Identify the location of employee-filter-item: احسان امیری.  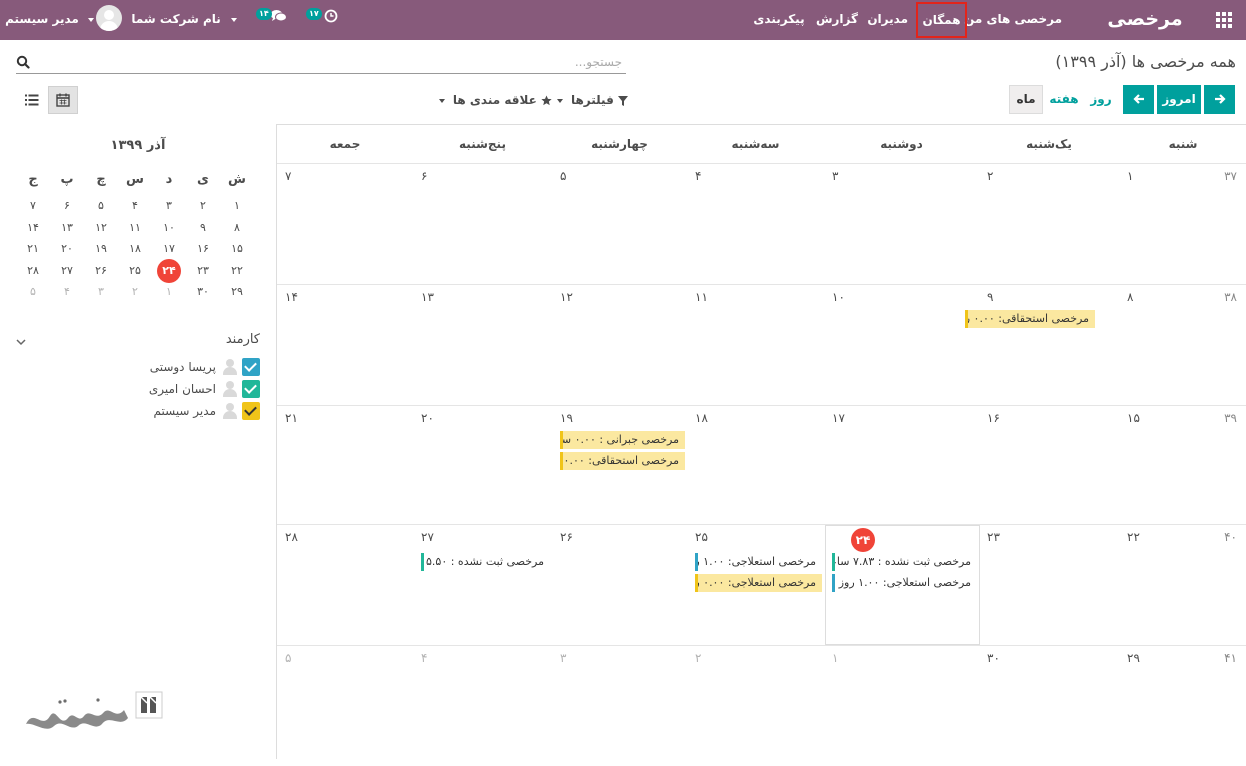
(200, 389).